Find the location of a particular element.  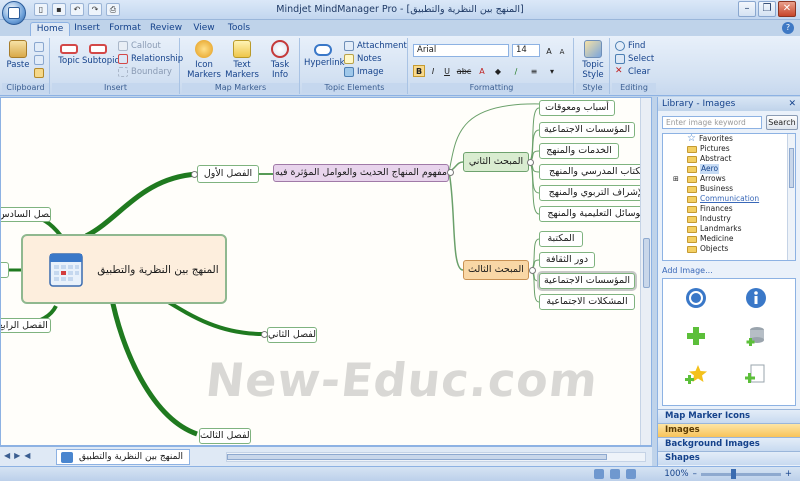

tab-format: Format is located at coordinates (125, 29).